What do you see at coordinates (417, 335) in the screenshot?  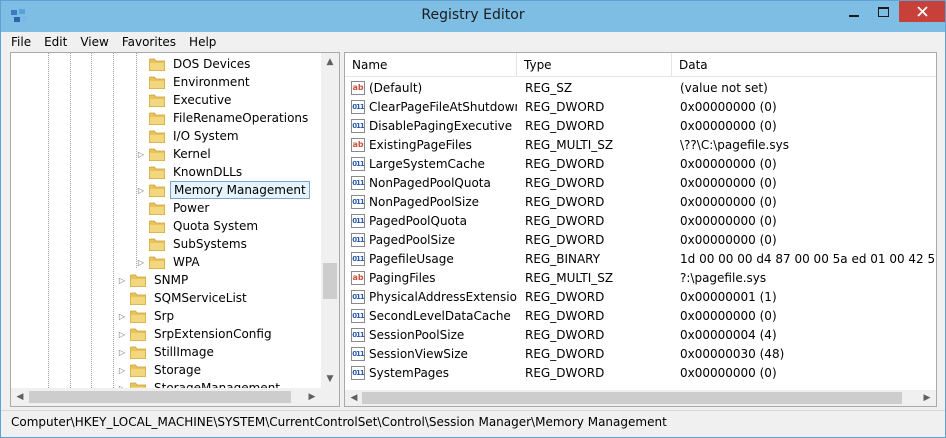 I see `value-name-cell: SessionPoolSize` at bounding box center [417, 335].